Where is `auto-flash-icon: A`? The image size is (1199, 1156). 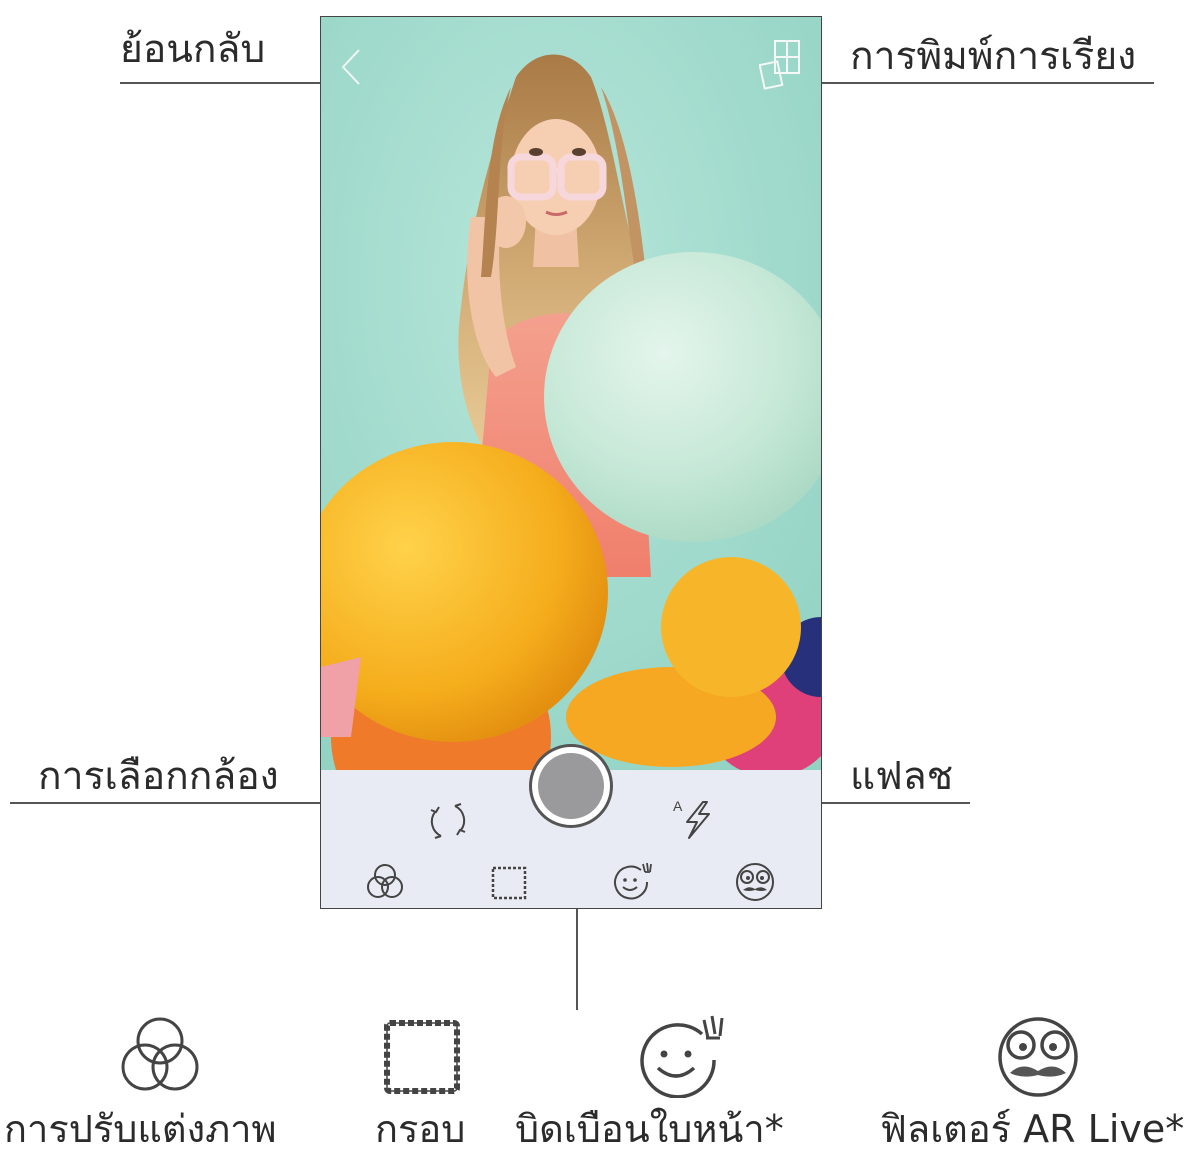 auto-flash-icon: A is located at coordinates (694, 819).